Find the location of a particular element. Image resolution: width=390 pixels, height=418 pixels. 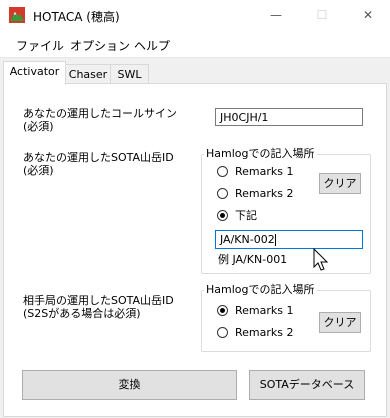

remarks2-label: Remarks 2 is located at coordinates (264, 193).